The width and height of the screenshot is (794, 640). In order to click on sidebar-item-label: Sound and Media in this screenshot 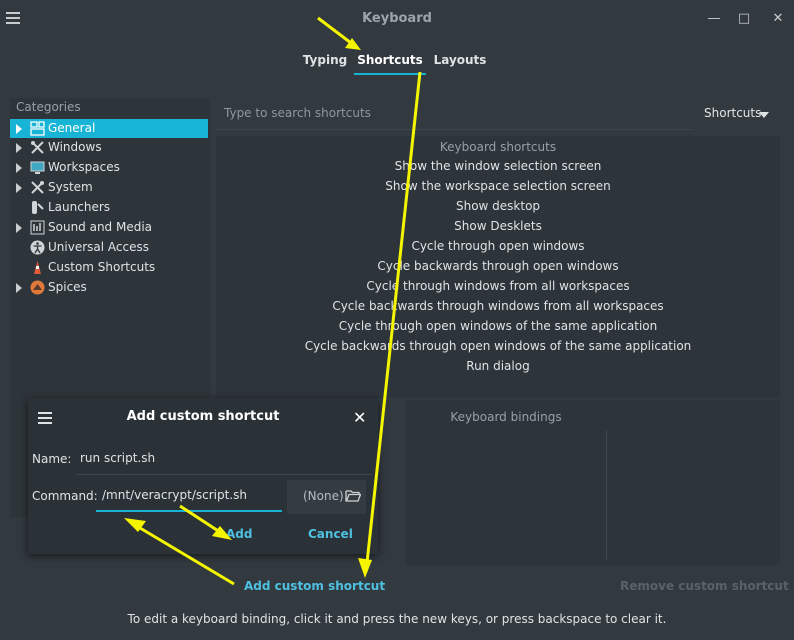, I will do `click(100, 227)`.